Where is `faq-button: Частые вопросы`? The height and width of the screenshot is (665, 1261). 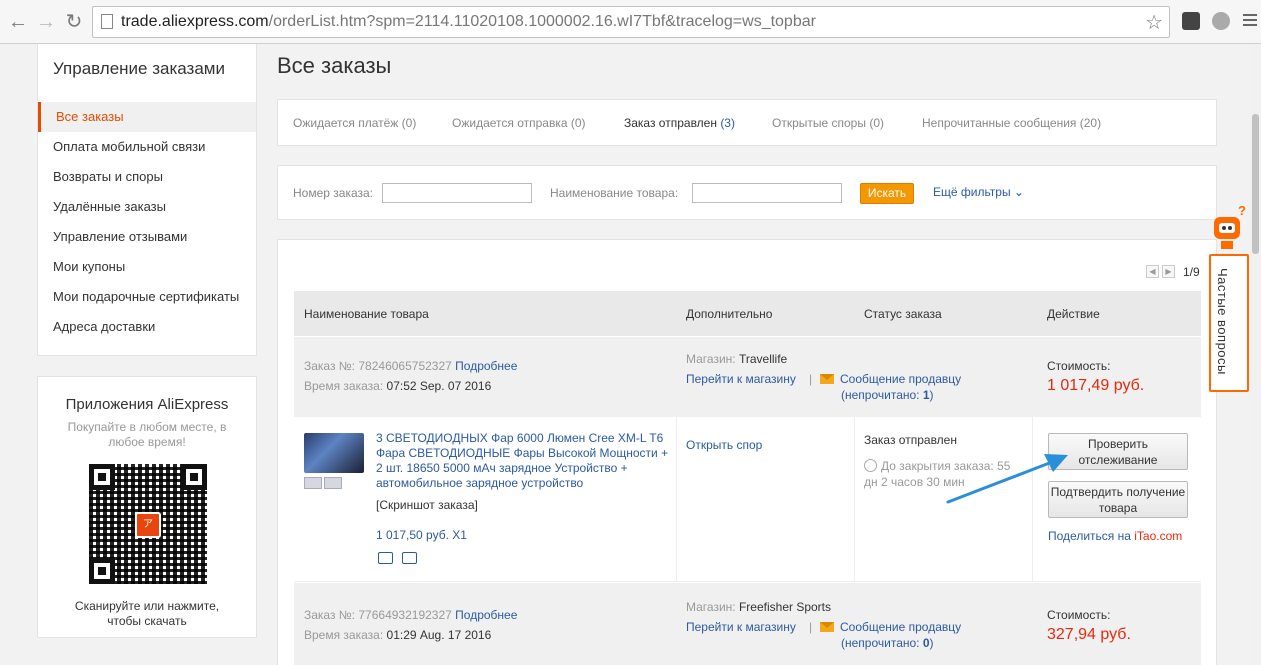 faq-button: Частые вопросы is located at coordinates (1229, 323).